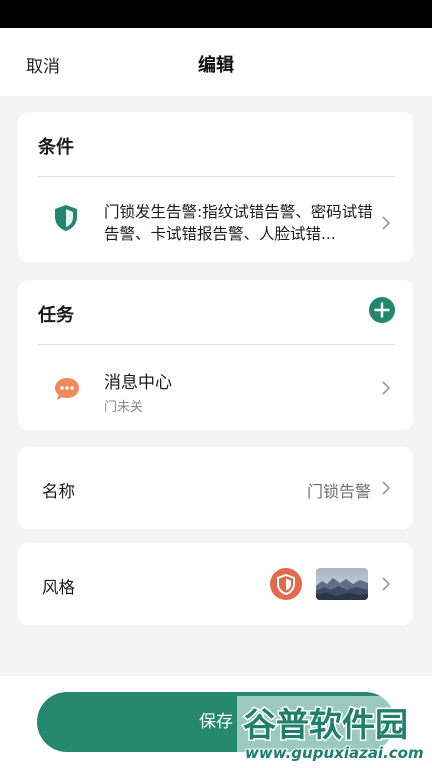  What do you see at coordinates (216, 65) in the screenshot?
I see `page-title: 编辑` at bounding box center [216, 65].